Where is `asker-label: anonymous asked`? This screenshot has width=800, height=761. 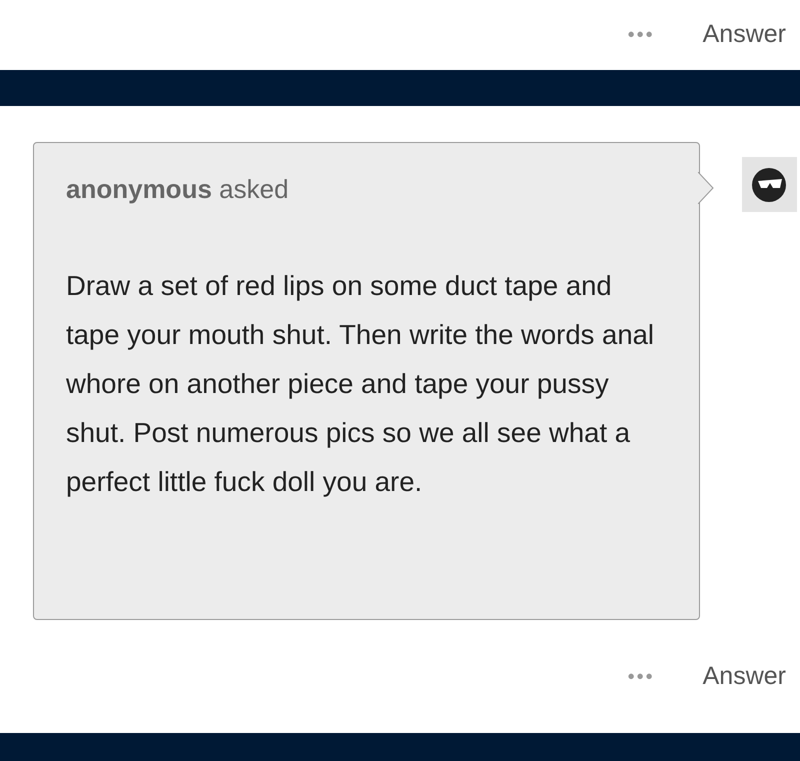
asker-label: anonymous asked is located at coordinates (178, 189).